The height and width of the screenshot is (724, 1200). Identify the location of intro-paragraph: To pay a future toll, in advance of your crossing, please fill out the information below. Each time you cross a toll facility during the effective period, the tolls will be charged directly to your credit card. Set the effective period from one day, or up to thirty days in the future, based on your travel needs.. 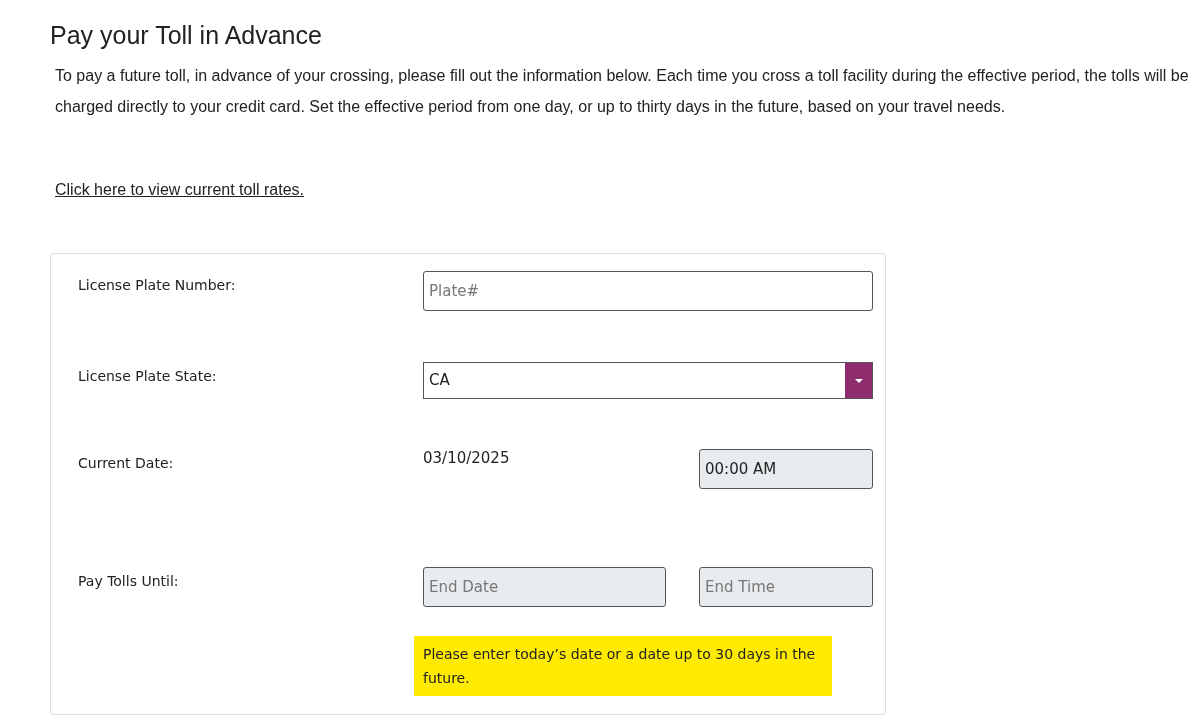
(622, 91).